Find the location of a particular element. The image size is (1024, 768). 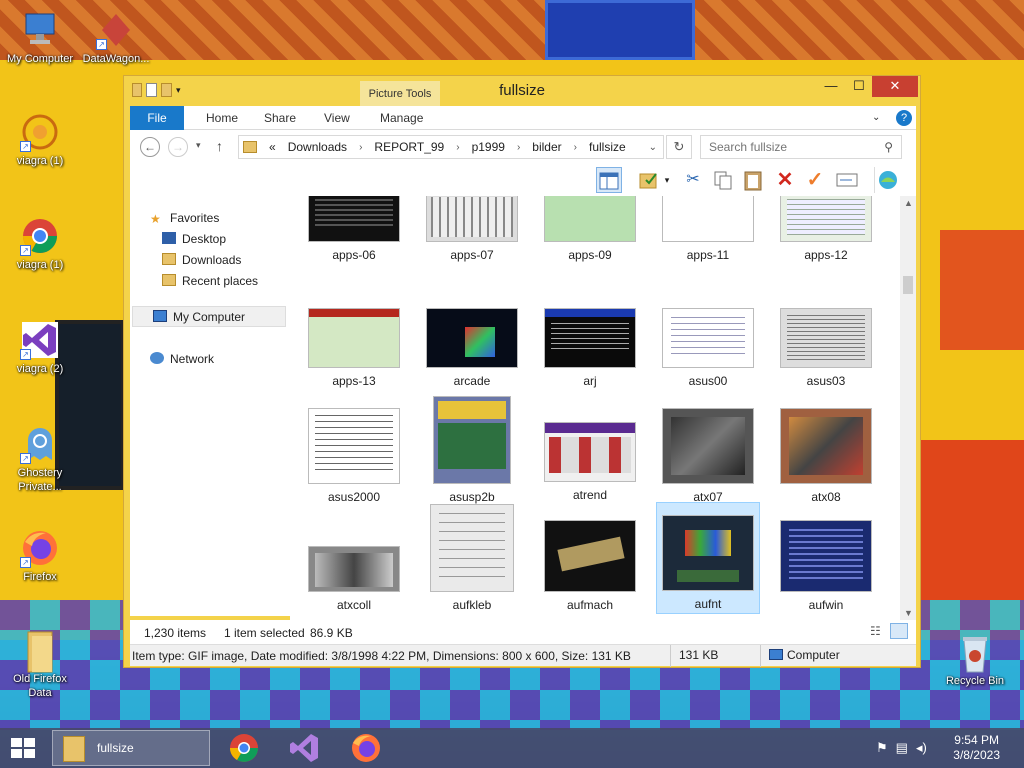

list-item: aufwin is located at coordinates (826, 566).